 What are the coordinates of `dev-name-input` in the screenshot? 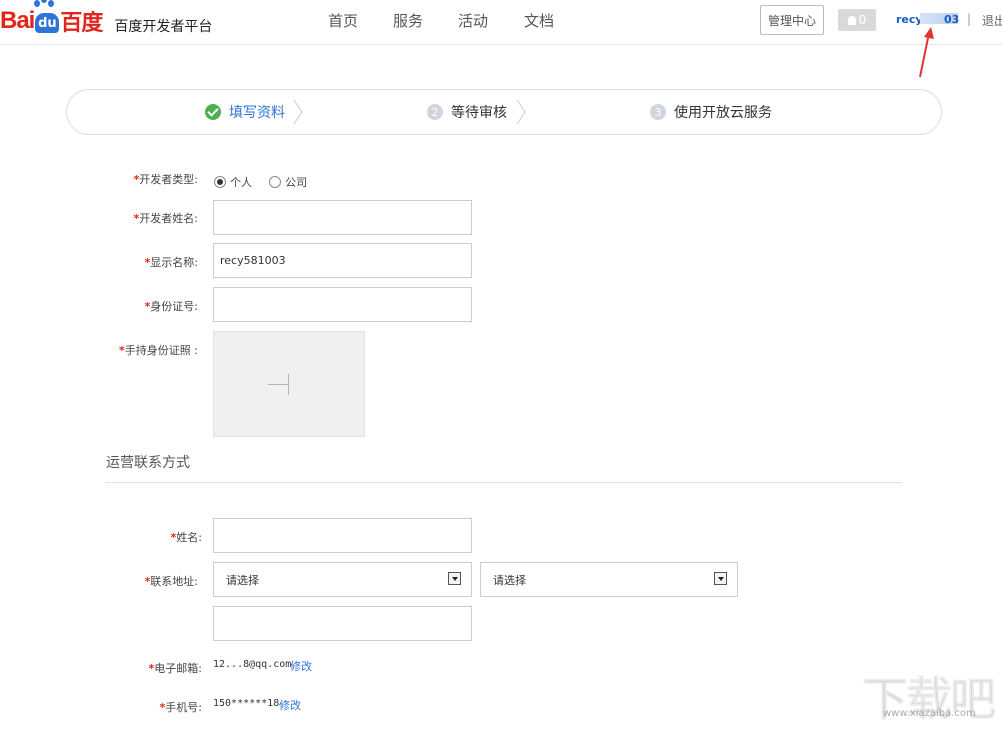 It's located at (342, 217).